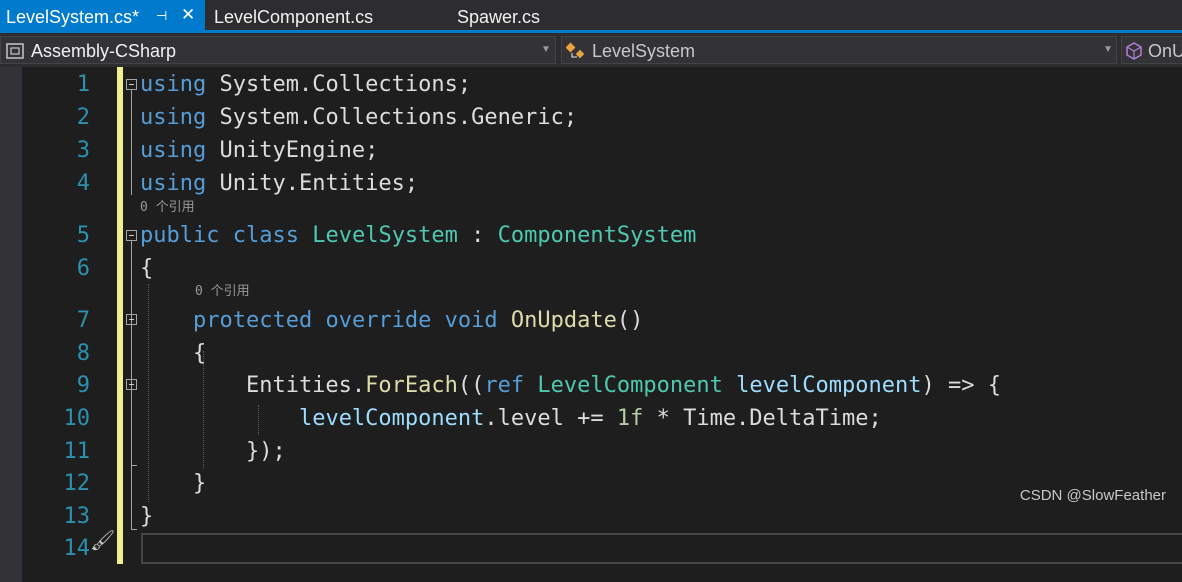 This screenshot has height=582, width=1182. What do you see at coordinates (77, 548) in the screenshot?
I see `line-number: 14` at bounding box center [77, 548].